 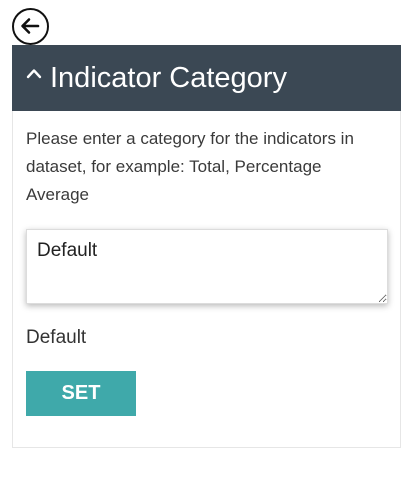 What do you see at coordinates (81, 393) in the screenshot?
I see `set-button: SET` at bounding box center [81, 393].